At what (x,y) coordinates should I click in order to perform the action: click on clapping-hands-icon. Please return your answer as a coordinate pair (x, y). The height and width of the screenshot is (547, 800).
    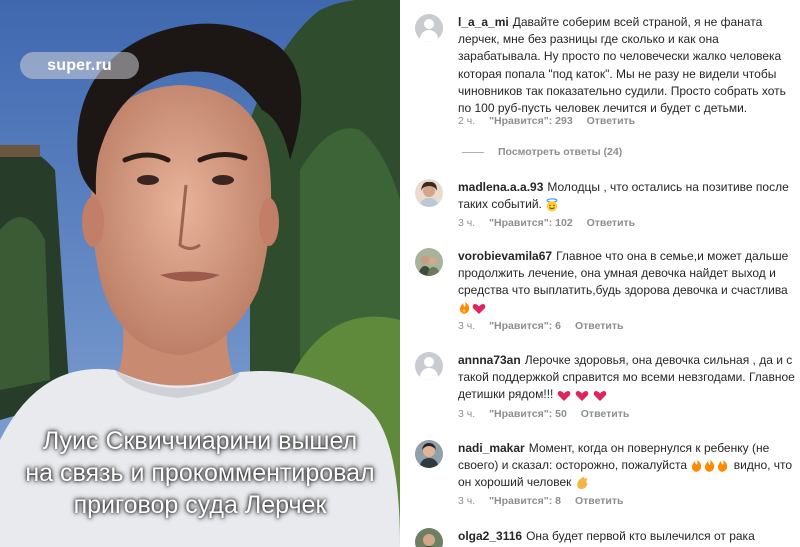
    Looking at the image, I should click on (581, 483).